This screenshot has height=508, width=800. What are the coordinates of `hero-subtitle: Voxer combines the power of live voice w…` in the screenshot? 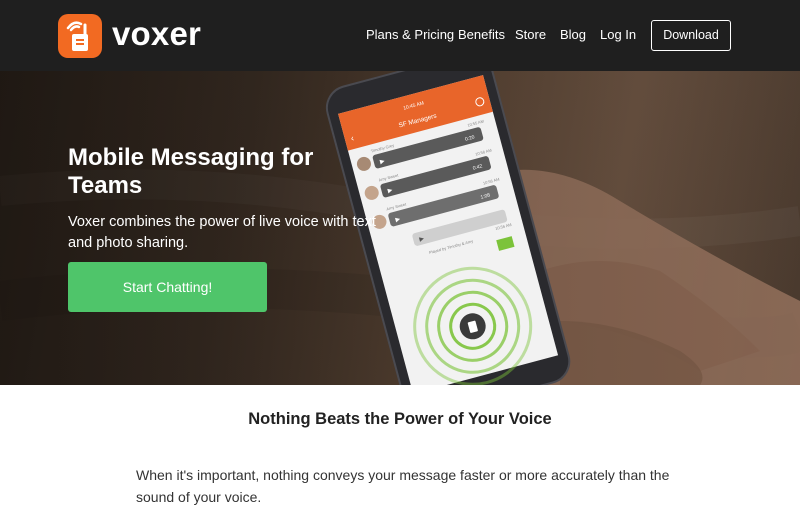 It's located at (222, 232).